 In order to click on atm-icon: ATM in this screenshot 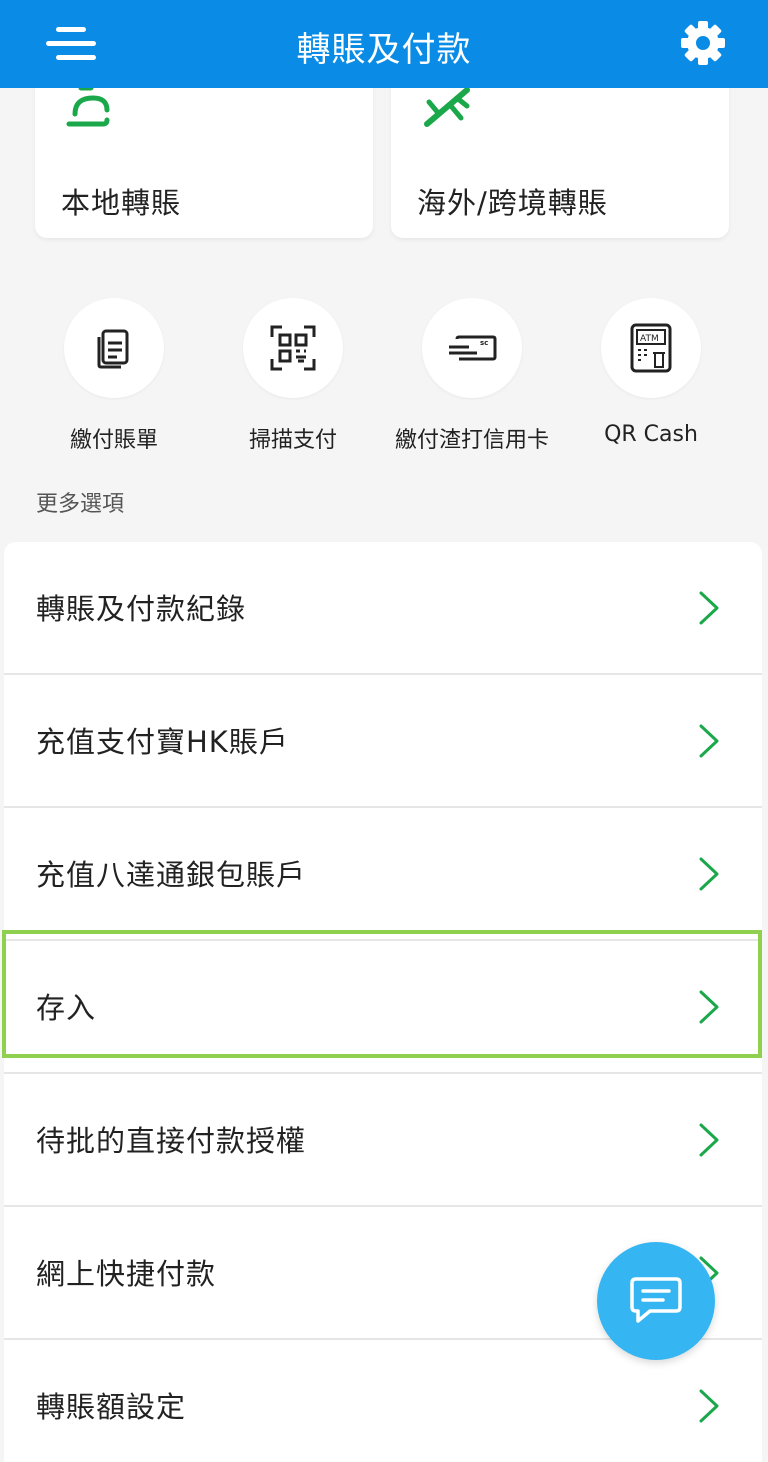, I will do `click(651, 348)`.